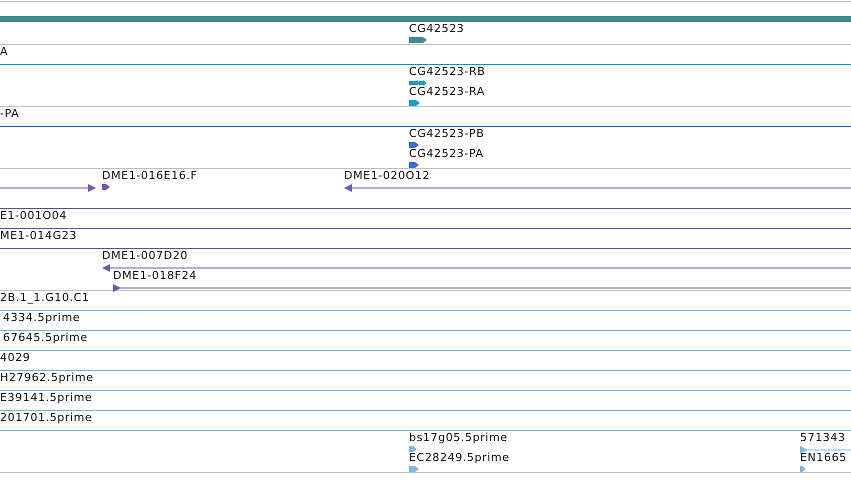 The width and height of the screenshot is (851, 481). I want to click on feature-label: 571343, so click(823, 437).